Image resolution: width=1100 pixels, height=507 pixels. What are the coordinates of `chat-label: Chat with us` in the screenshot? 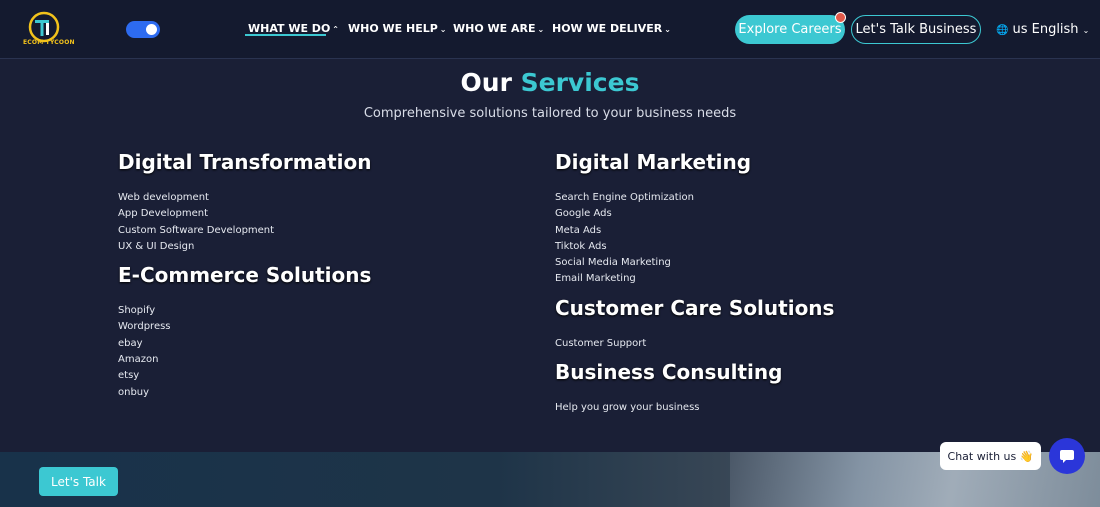 It's located at (982, 456).